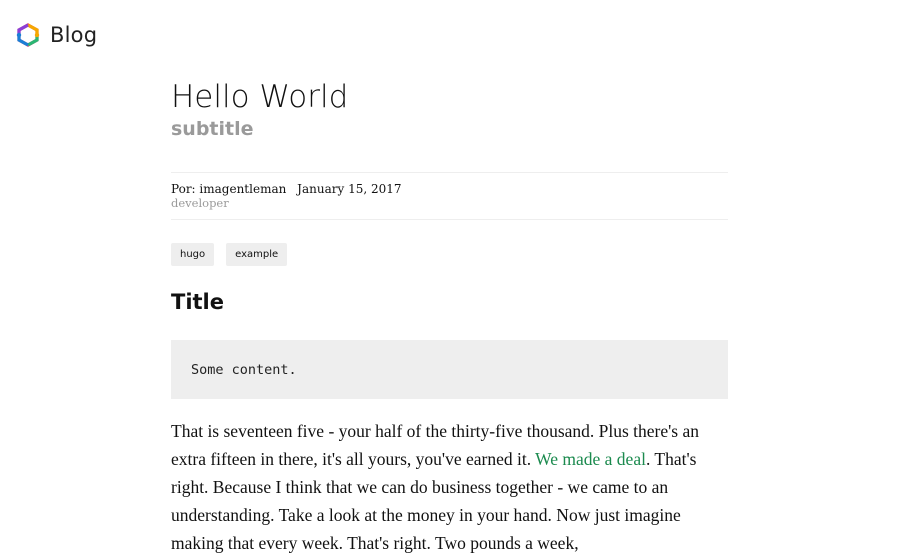 This screenshot has height=560, width=900. I want to click on code-content: Some content., so click(244, 369).